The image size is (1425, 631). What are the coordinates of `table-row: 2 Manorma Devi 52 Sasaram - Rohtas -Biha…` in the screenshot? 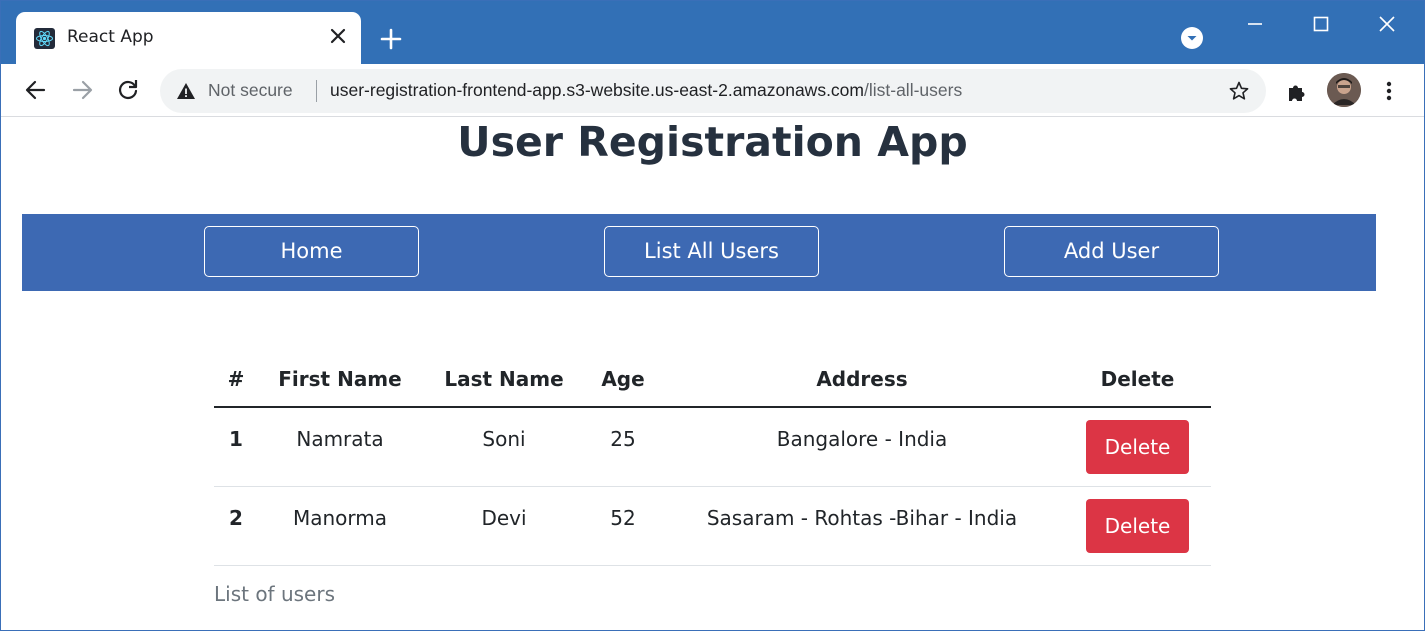 It's located at (712, 526).